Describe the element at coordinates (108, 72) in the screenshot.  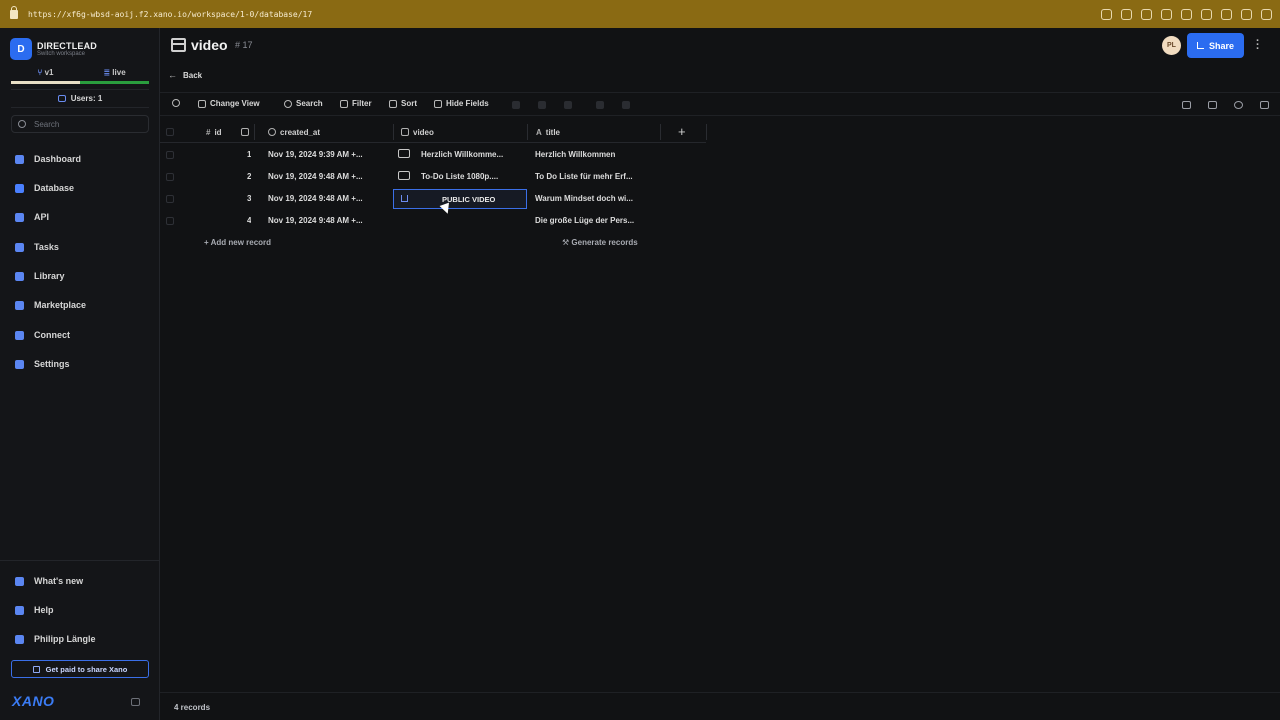
I see `database-icon: ≣` at that location.